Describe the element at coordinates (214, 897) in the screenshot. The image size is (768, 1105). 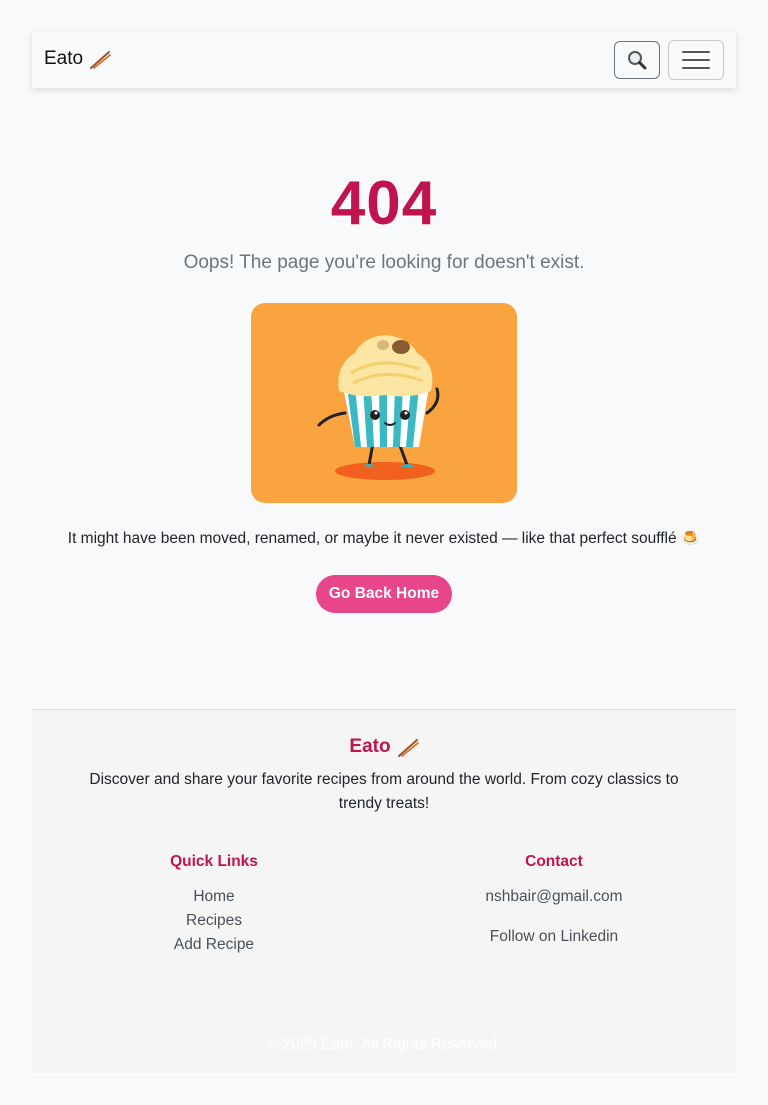
I see `footer-link-home: Home` at that location.